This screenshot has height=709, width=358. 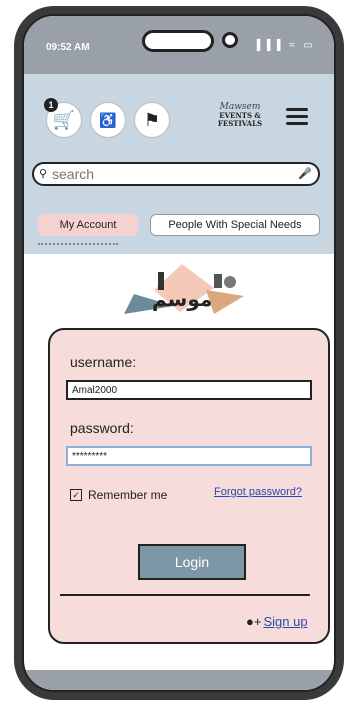 I want to click on search-input, so click(x=172, y=174).